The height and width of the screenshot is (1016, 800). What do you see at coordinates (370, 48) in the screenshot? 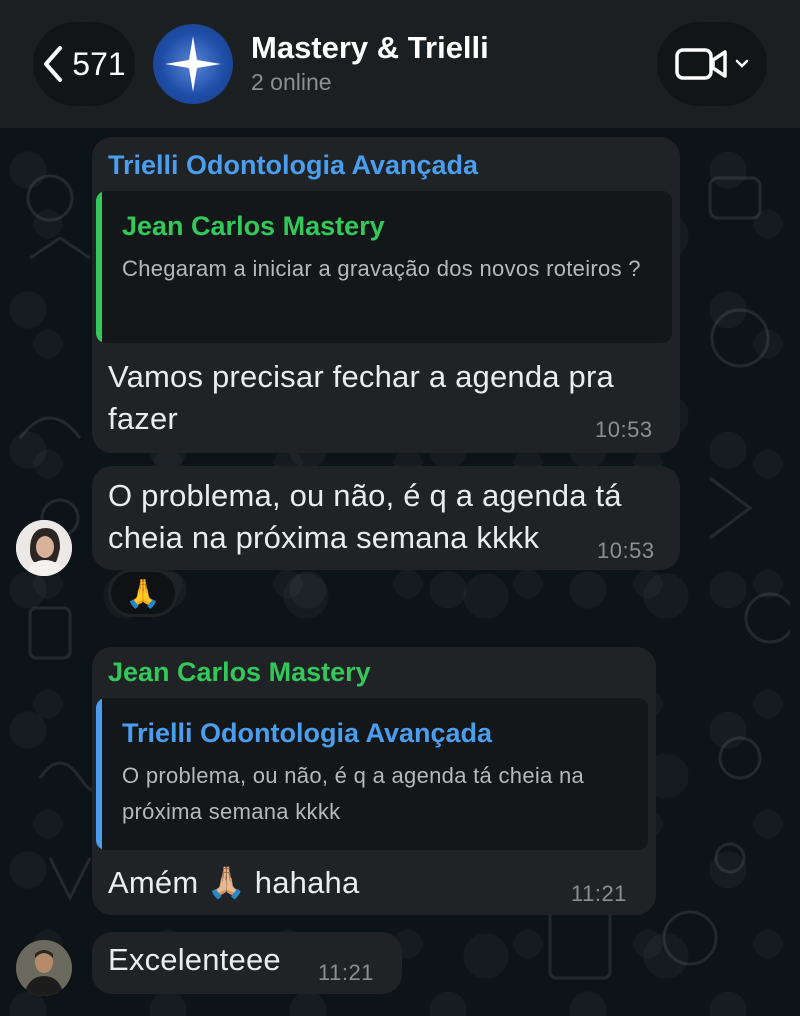
I see `chat-title: Mastery & Trielli` at bounding box center [370, 48].